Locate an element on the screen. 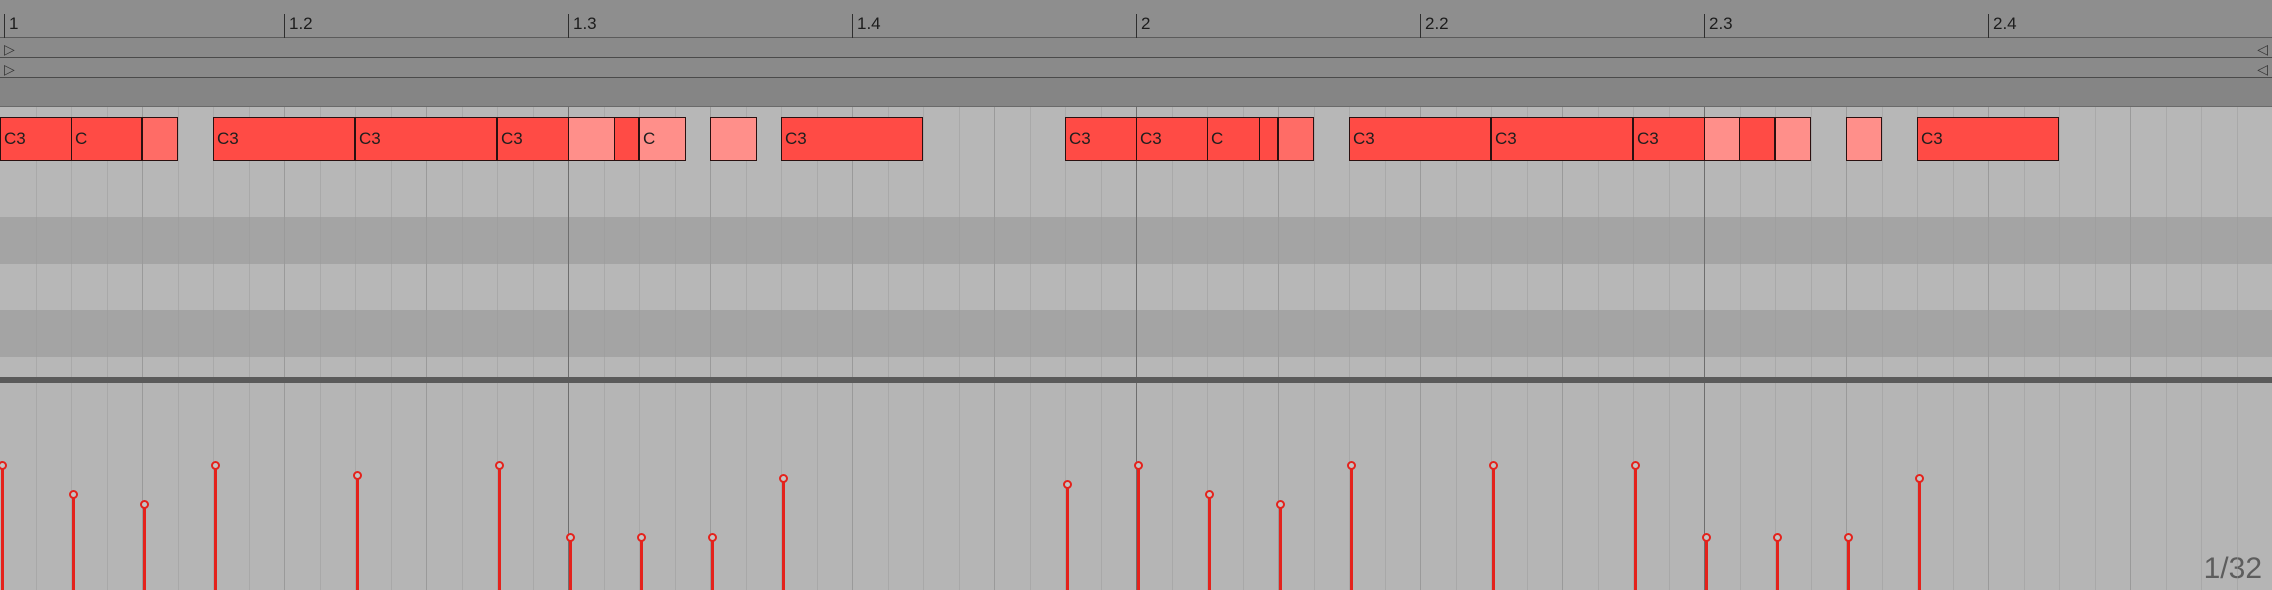 This screenshot has width=2272, height=590. fold-lane-1: ▷ ◁ is located at coordinates (1136, 48).